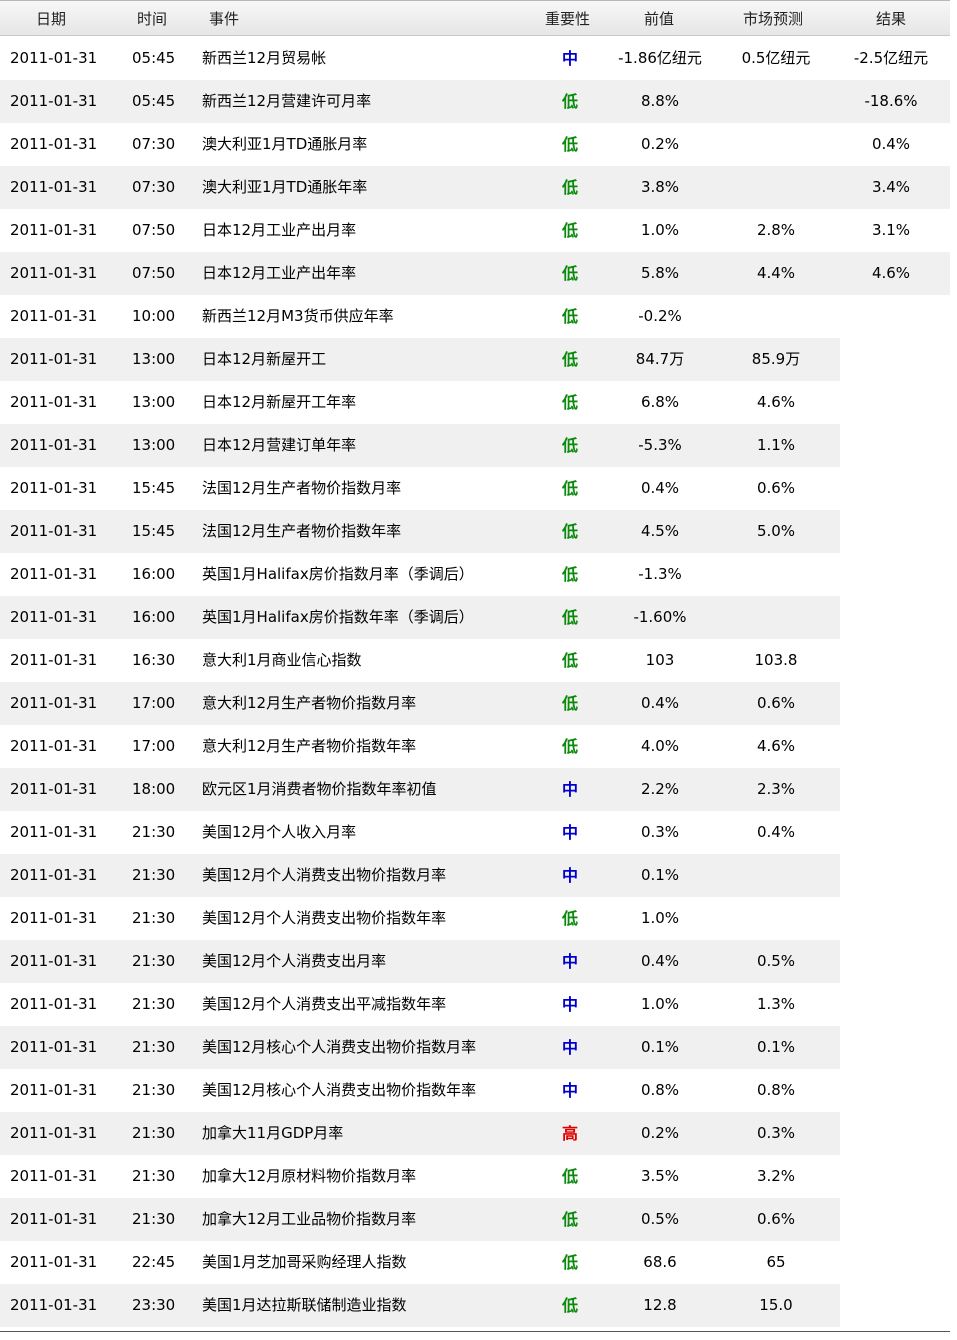 Image resolution: width=957 pixels, height=1340 pixels. I want to click on header-forecast: 市场预测, so click(773, 19).